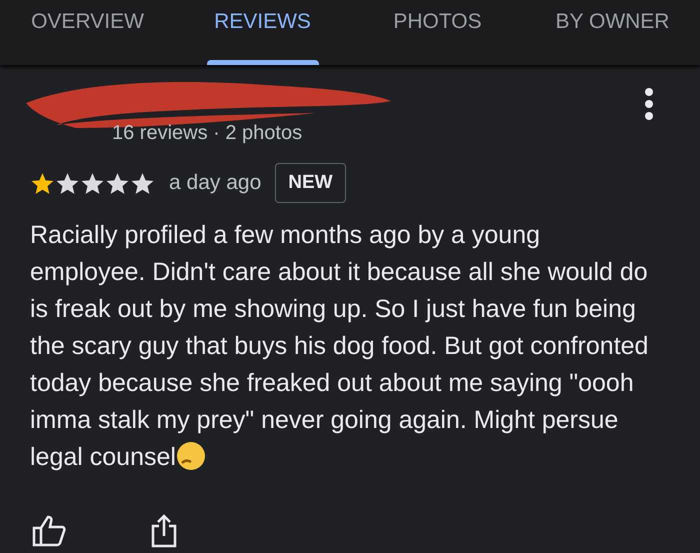  I want to click on review-time: a day ago, so click(215, 183).